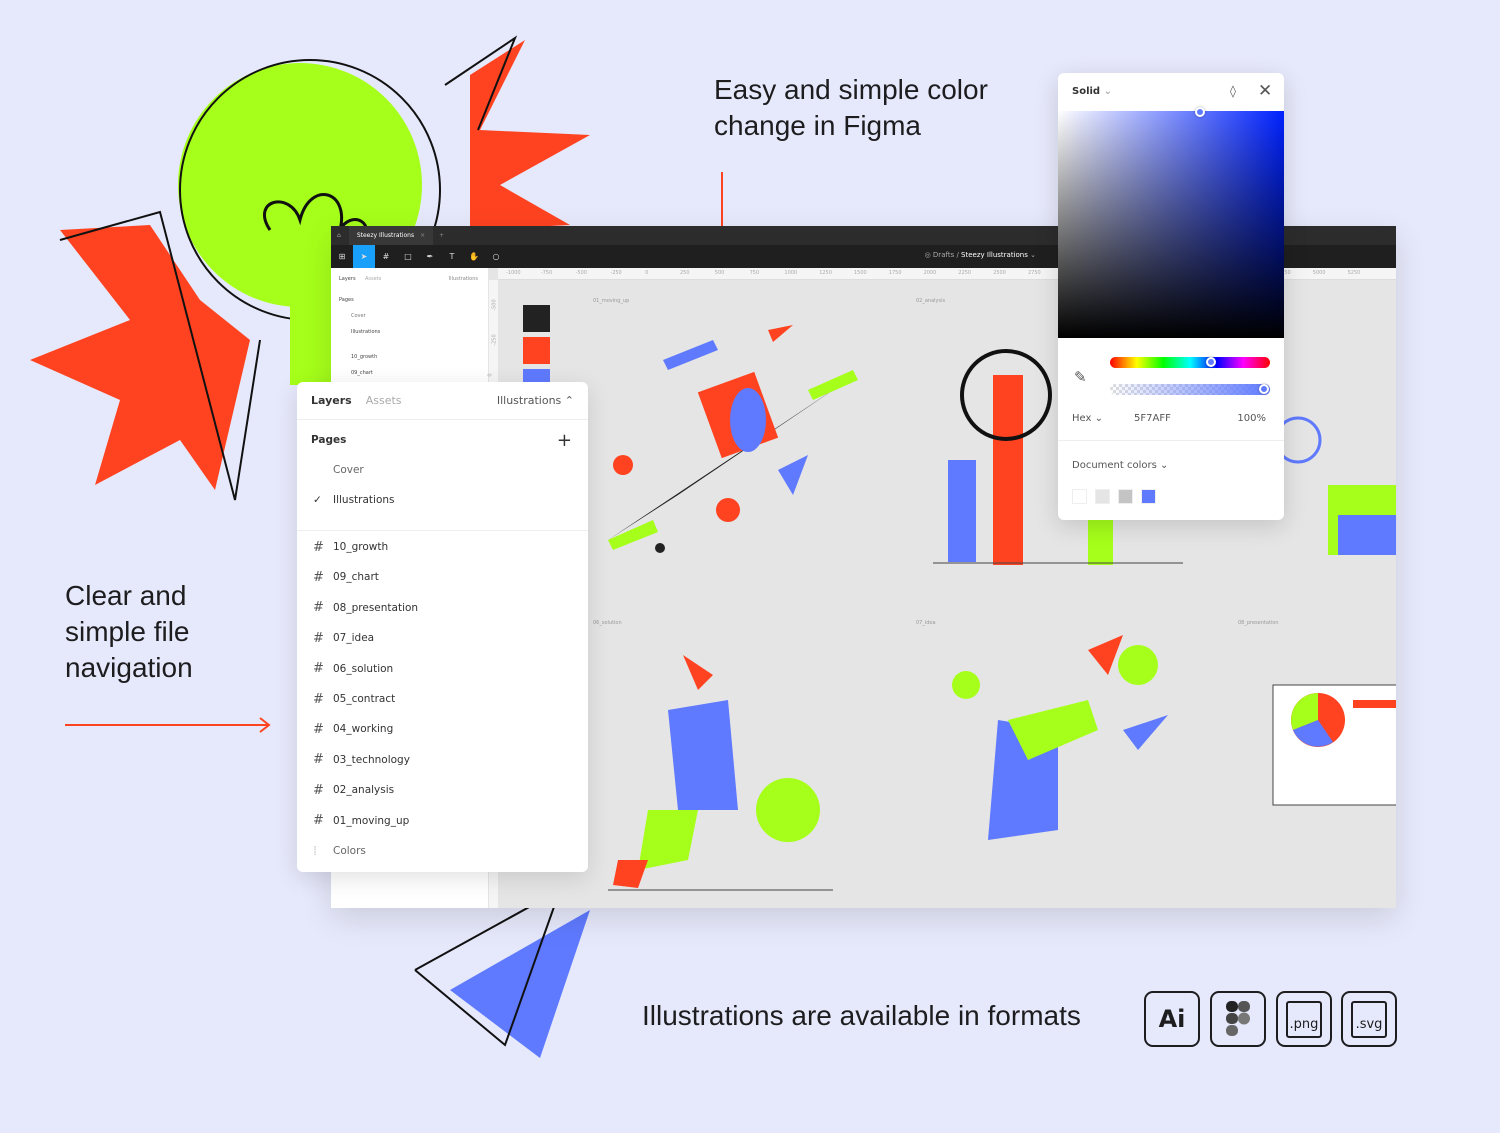 The width and height of the screenshot is (1500, 1133). Describe the element at coordinates (513, 273) in the screenshot. I see `ruler-tick: -1000` at that location.